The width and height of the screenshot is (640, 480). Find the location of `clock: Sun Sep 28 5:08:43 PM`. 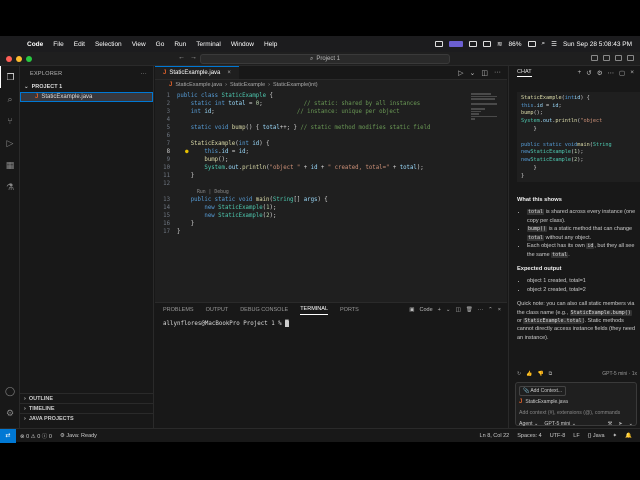

clock: Sun Sep 28 5:08:43 PM is located at coordinates (597, 44).